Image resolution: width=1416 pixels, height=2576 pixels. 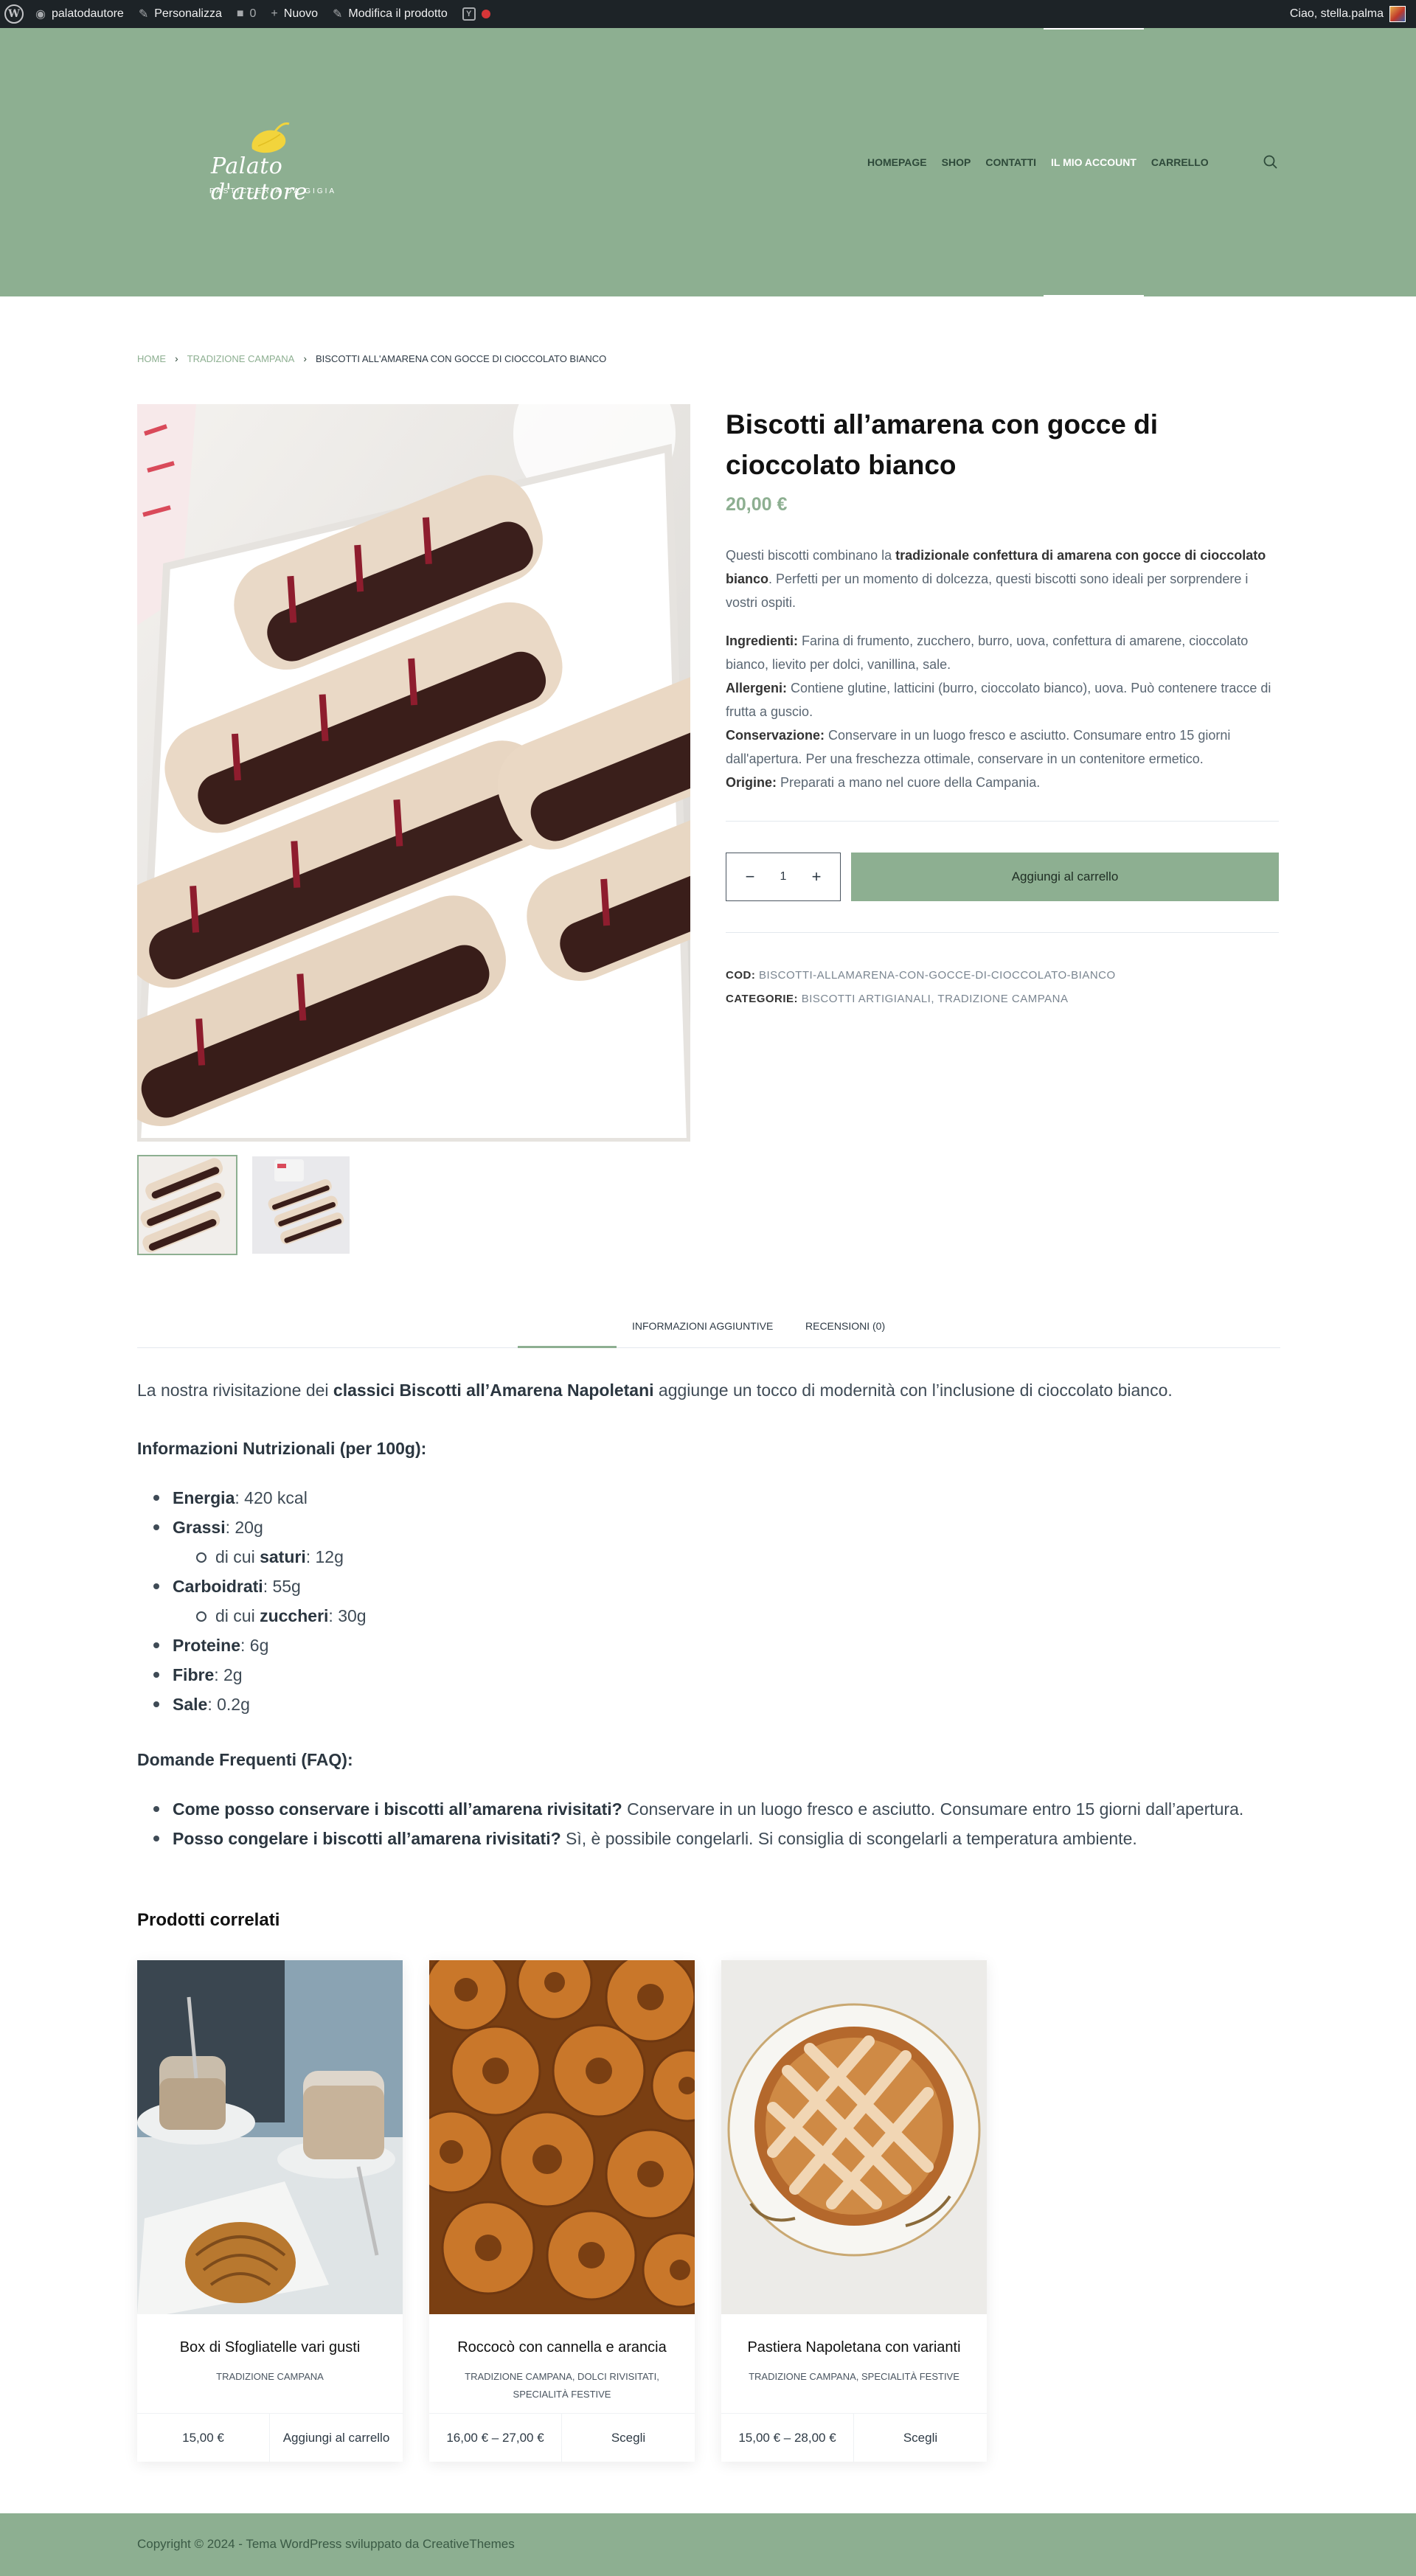 I want to click on quantity-input: 1, so click(x=783, y=876).